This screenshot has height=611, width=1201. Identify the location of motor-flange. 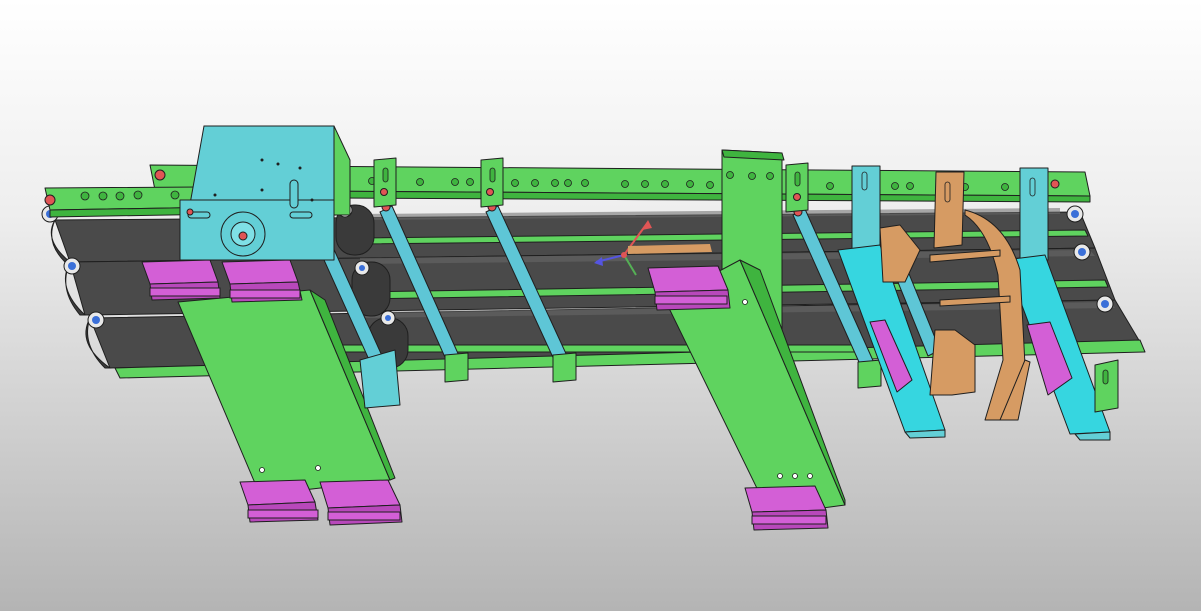
(243, 234).